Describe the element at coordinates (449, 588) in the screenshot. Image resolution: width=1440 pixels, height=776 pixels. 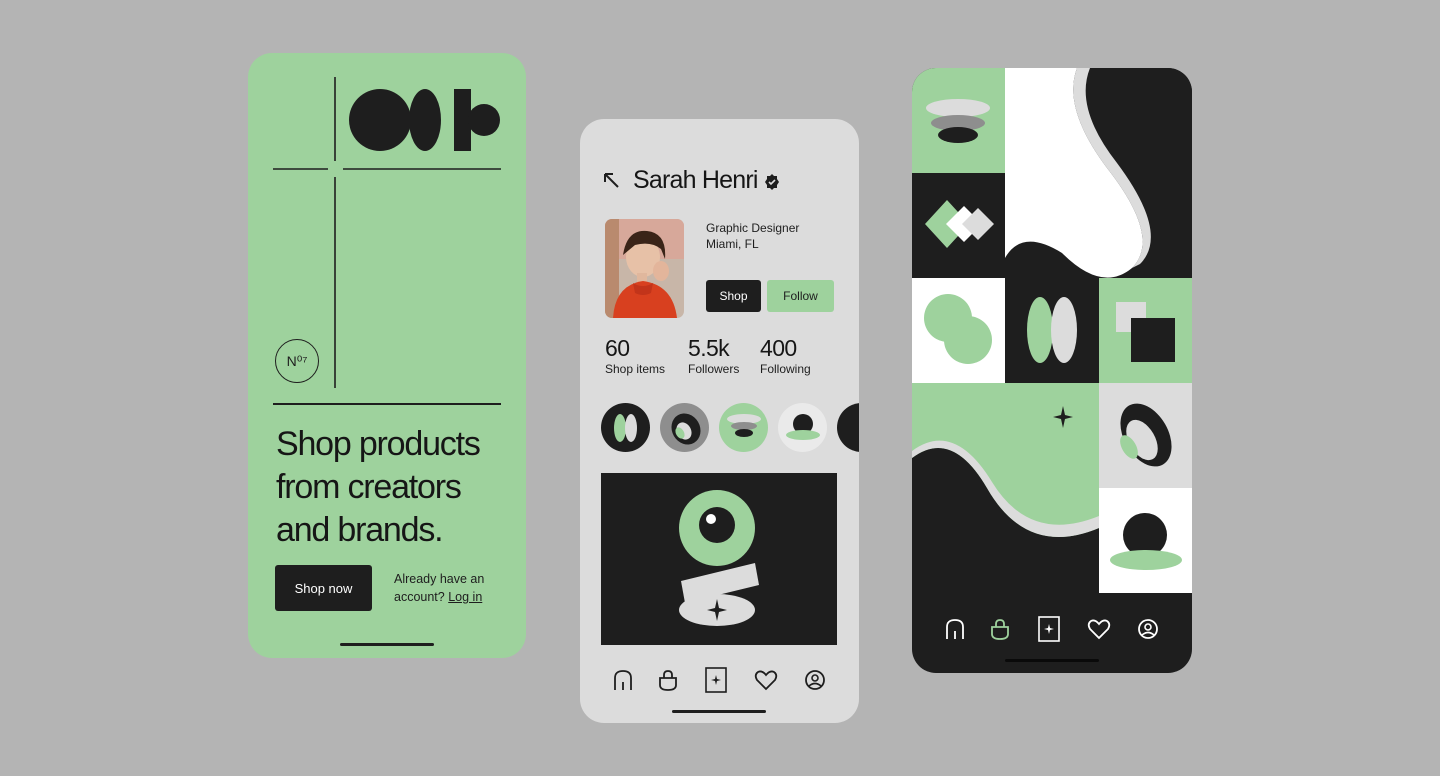
I see `login-prompt: Already have an account? Log in` at that location.